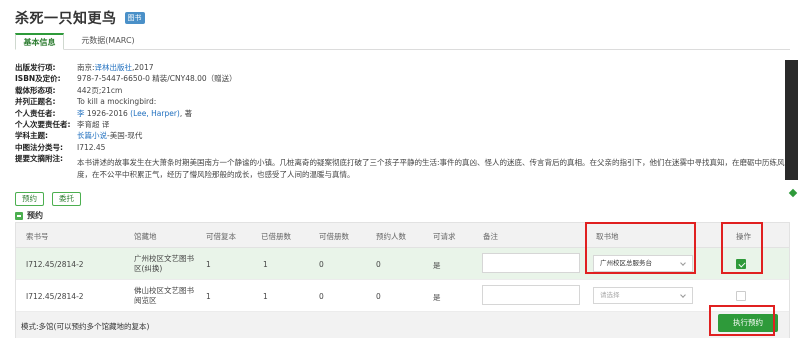 The height and width of the screenshot is (344, 798). I want to click on location-cell: 广州校区文艺图书区(纠换), so click(164, 263).